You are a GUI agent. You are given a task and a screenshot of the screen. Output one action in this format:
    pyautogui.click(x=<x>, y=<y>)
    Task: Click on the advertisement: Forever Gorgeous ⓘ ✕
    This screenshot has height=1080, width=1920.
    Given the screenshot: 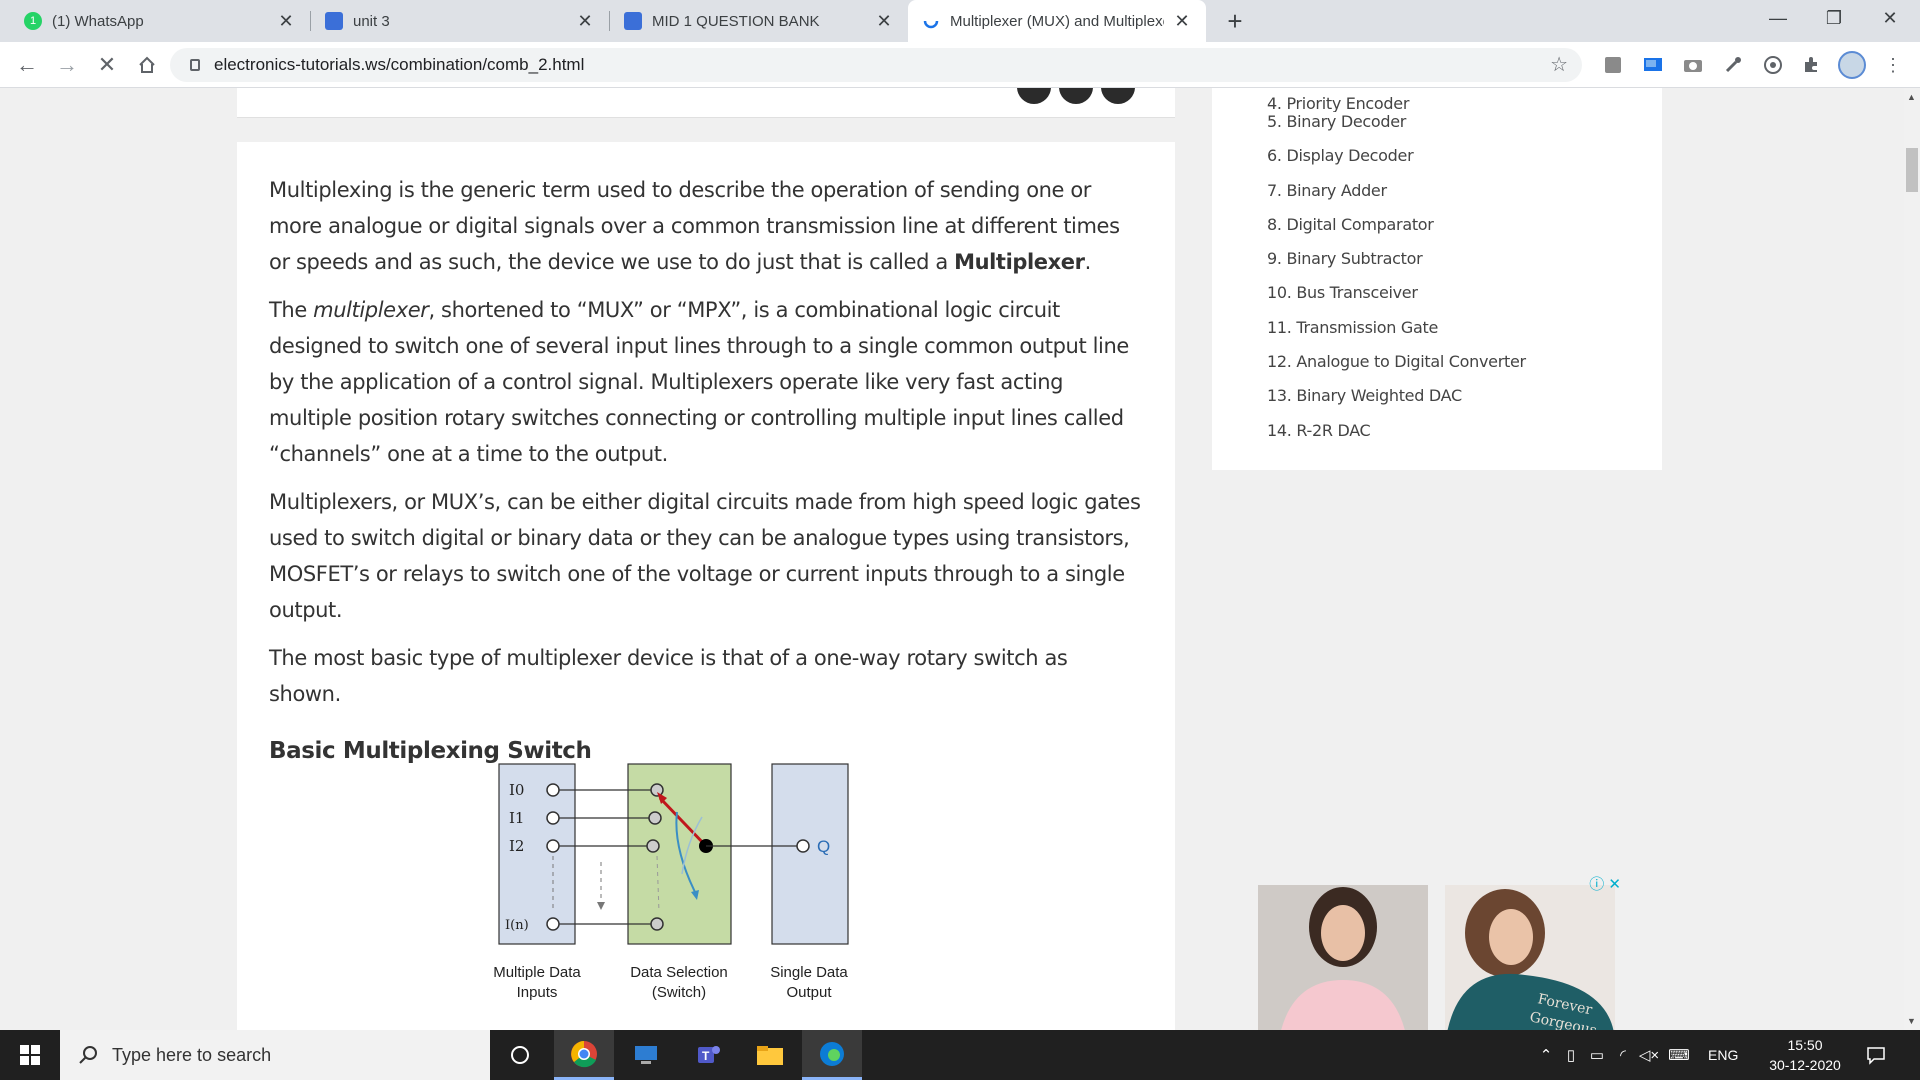 What is the action you would take?
    pyautogui.click(x=1437, y=951)
    